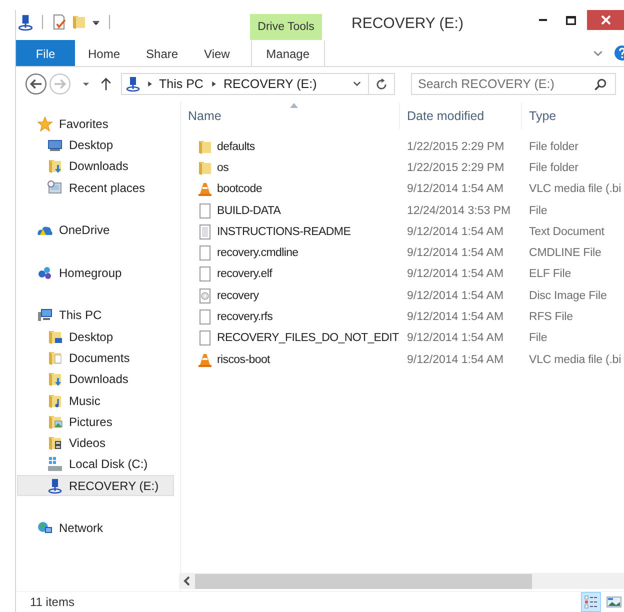 This screenshot has height=612, width=624. What do you see at coordinates (59, 22) in the screenshot?
I see `properties-icon` at bounding box center [59, 22].